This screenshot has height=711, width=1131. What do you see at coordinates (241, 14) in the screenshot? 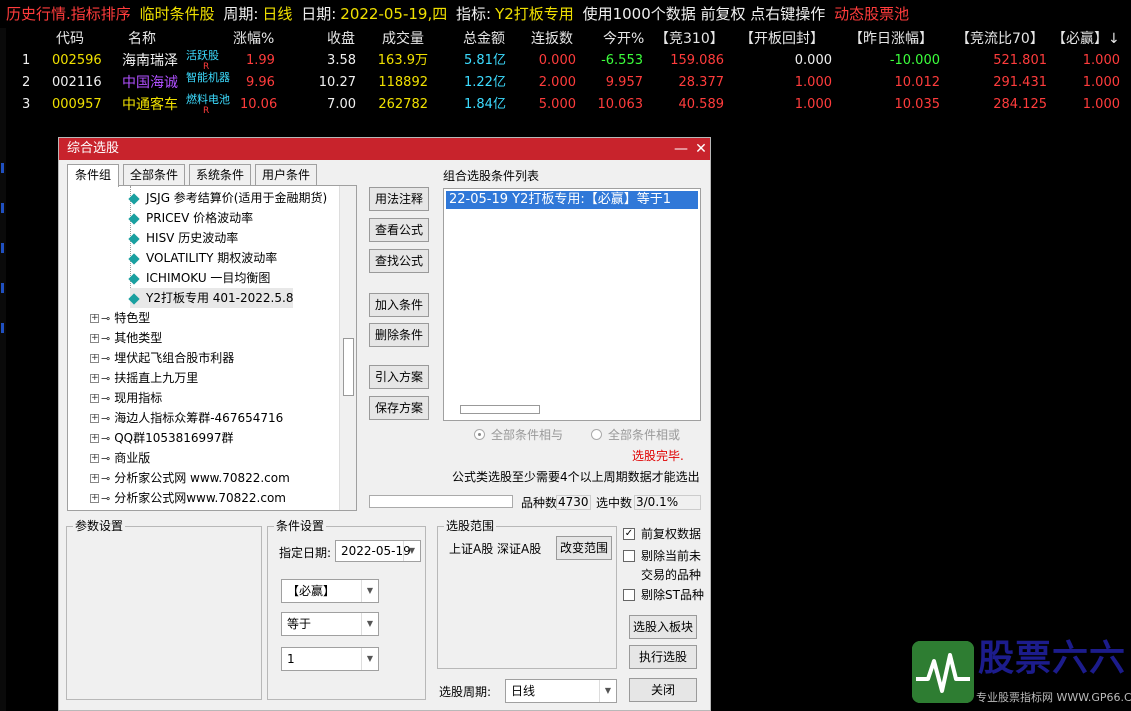
I see `period-label: 周期:` at bounding box center [241, 14].